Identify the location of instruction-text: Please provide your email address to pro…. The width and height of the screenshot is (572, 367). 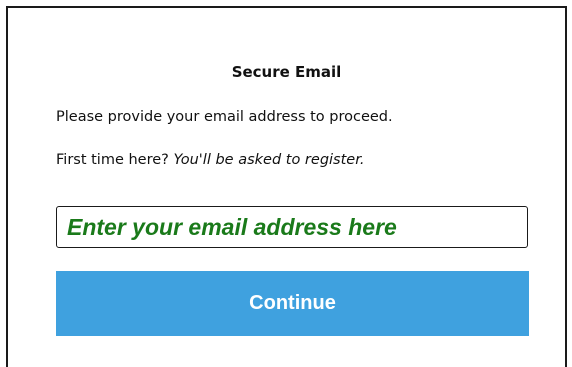
(224, 117).